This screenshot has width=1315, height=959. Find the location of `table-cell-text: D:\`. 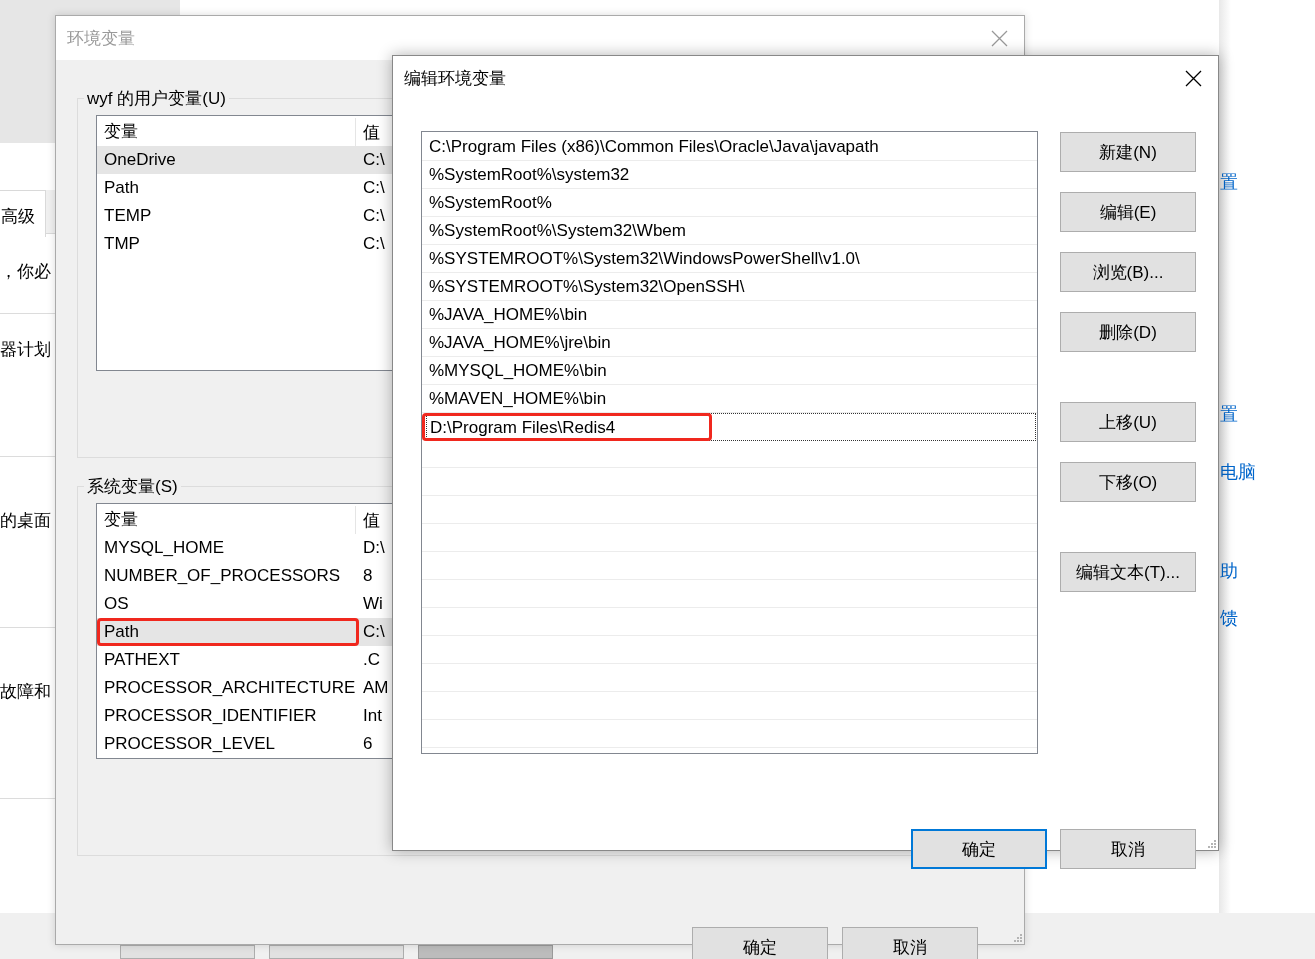

table-cell-text: D:\ is located at coordinates (374, 548).